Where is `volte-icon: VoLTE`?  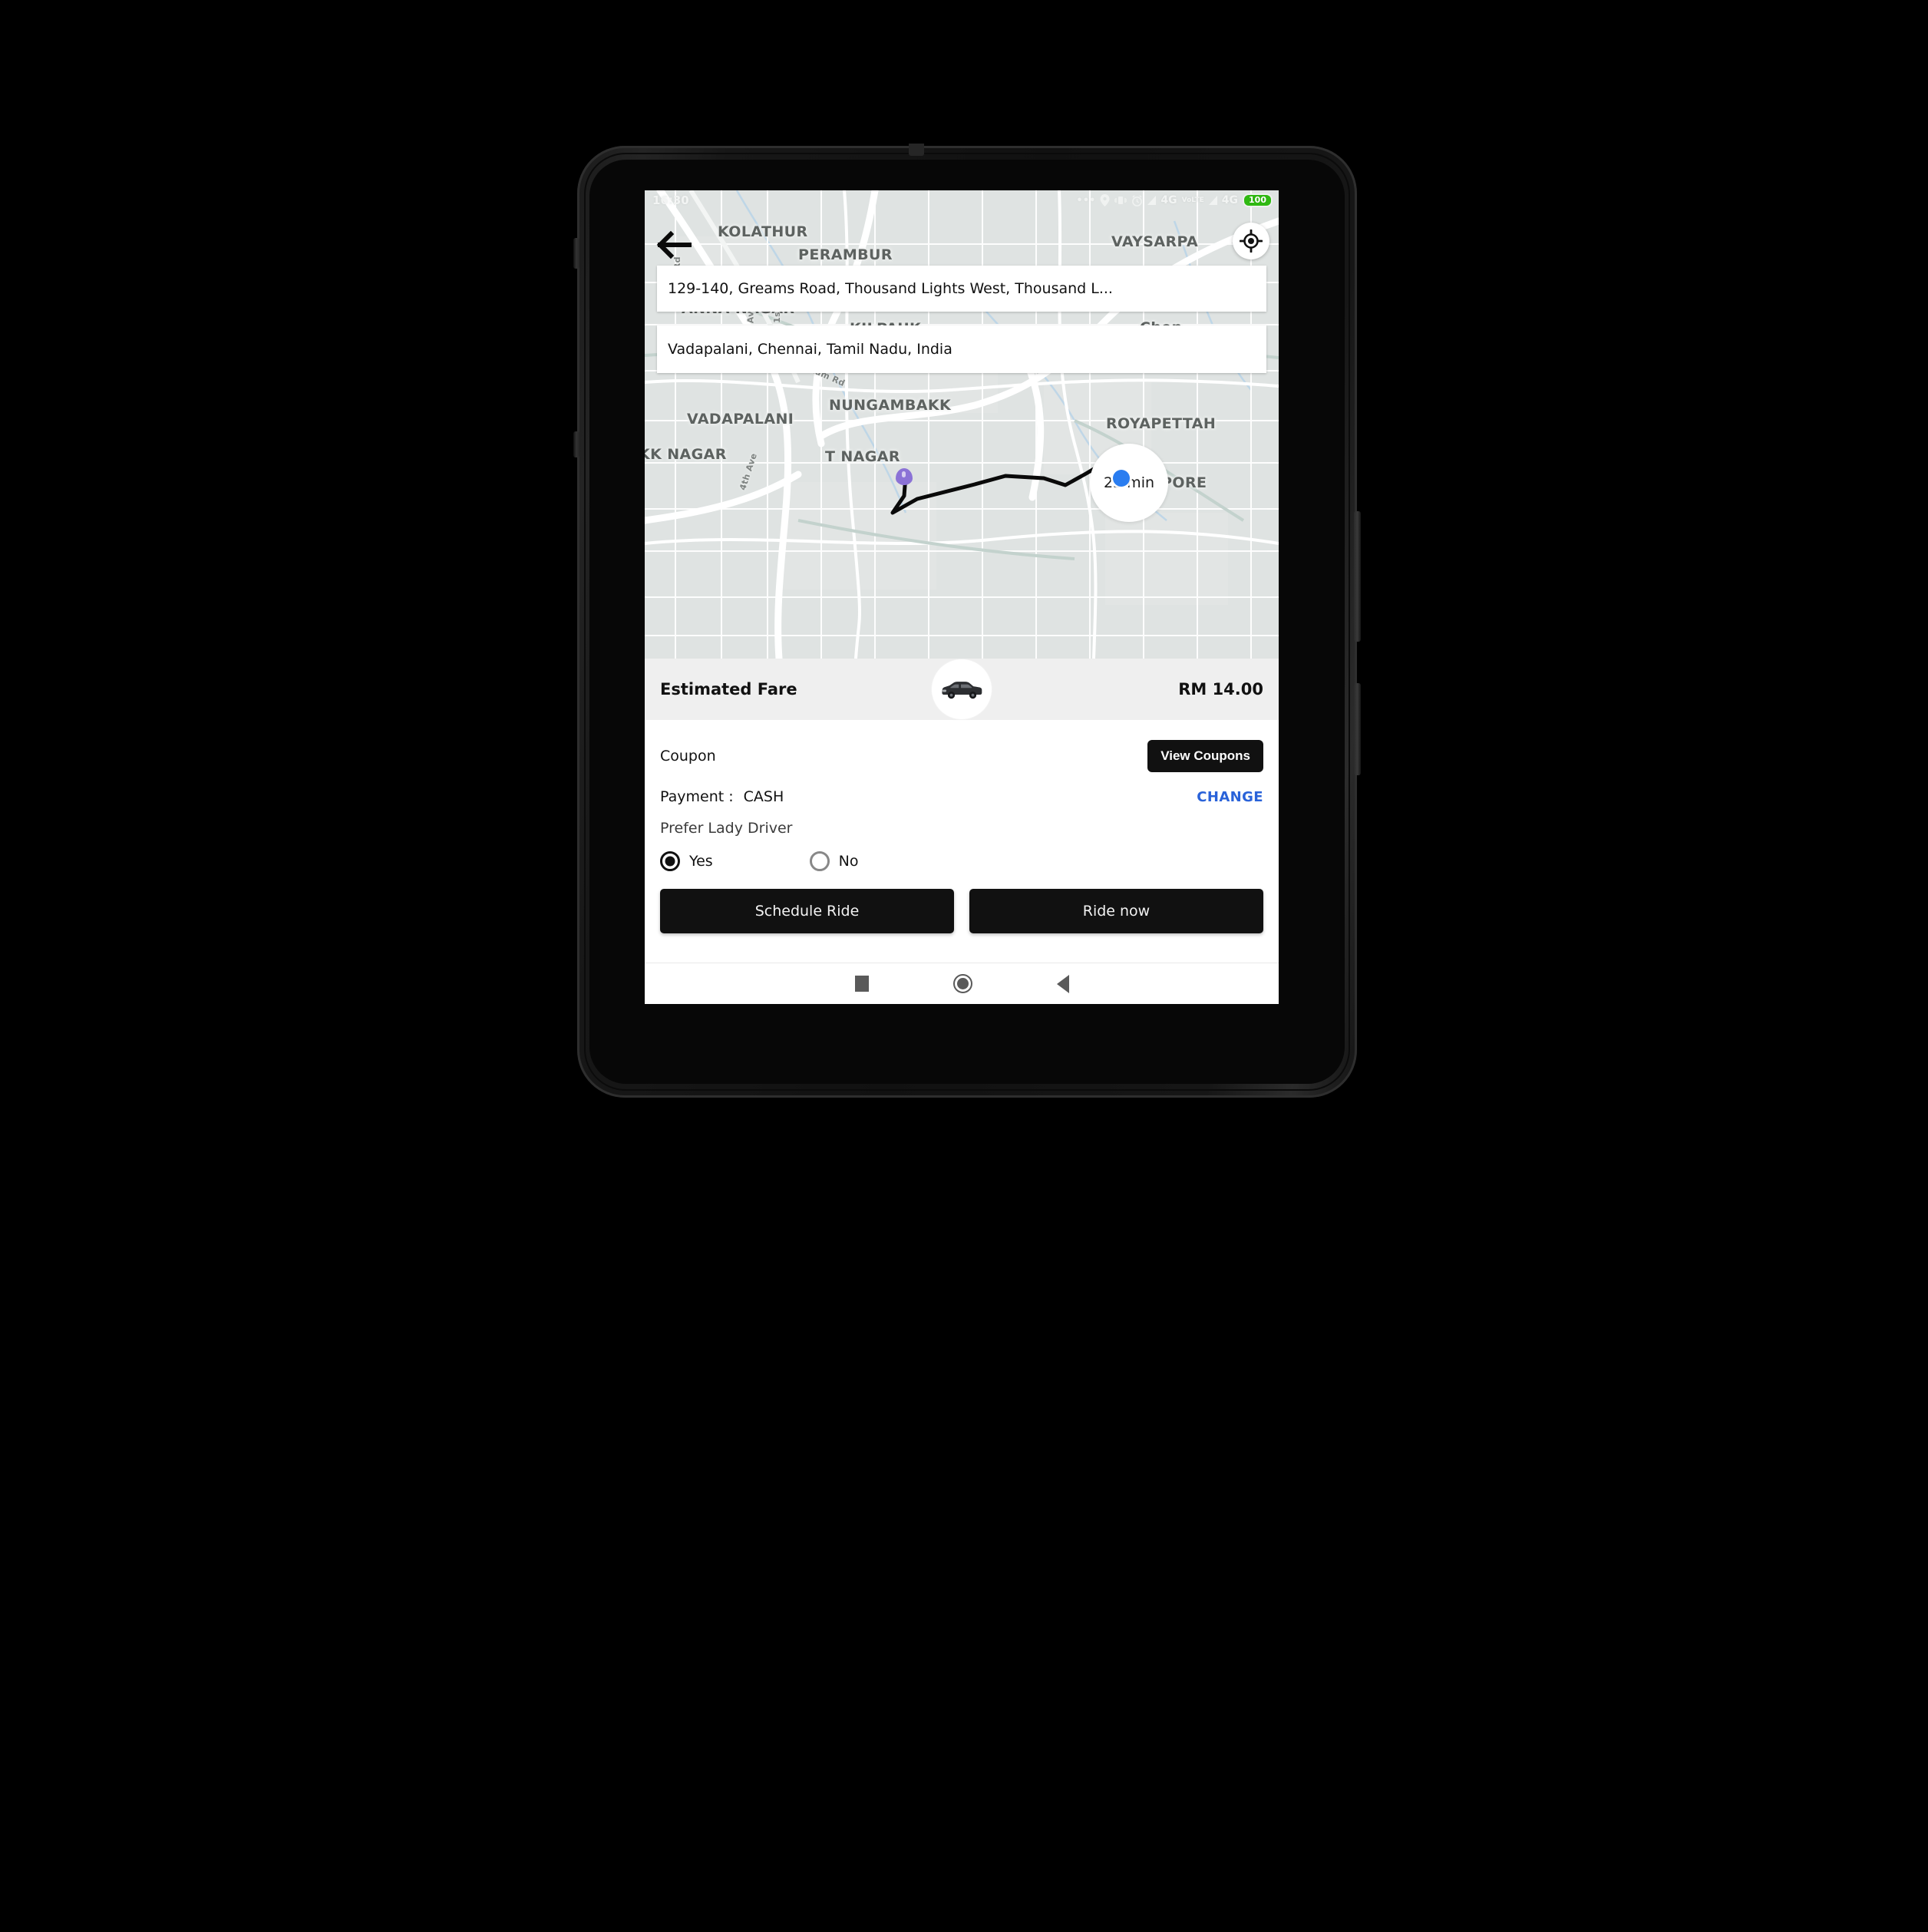
volte-icon: VoLTE is located at coordinates (1193, 200).